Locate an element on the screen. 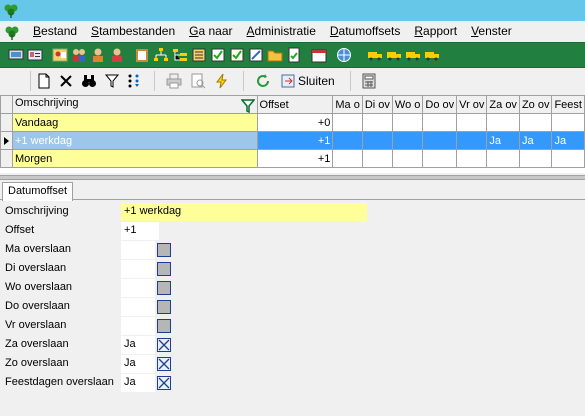 This screenshot has width=585, height=416. calendar-icon is located at coordinates (319, 55).